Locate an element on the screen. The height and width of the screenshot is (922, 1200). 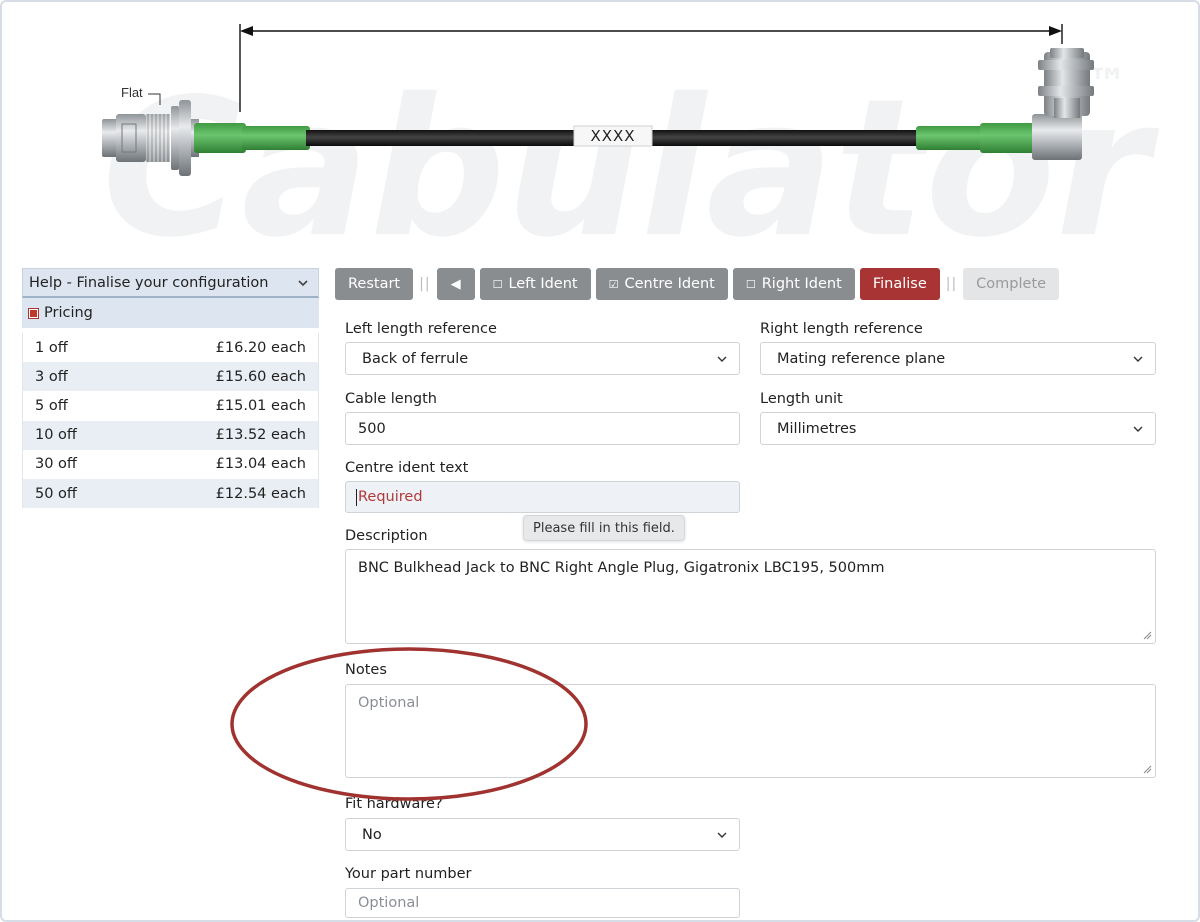
collapse-toggle-icon is located at coordinates (33, 313).